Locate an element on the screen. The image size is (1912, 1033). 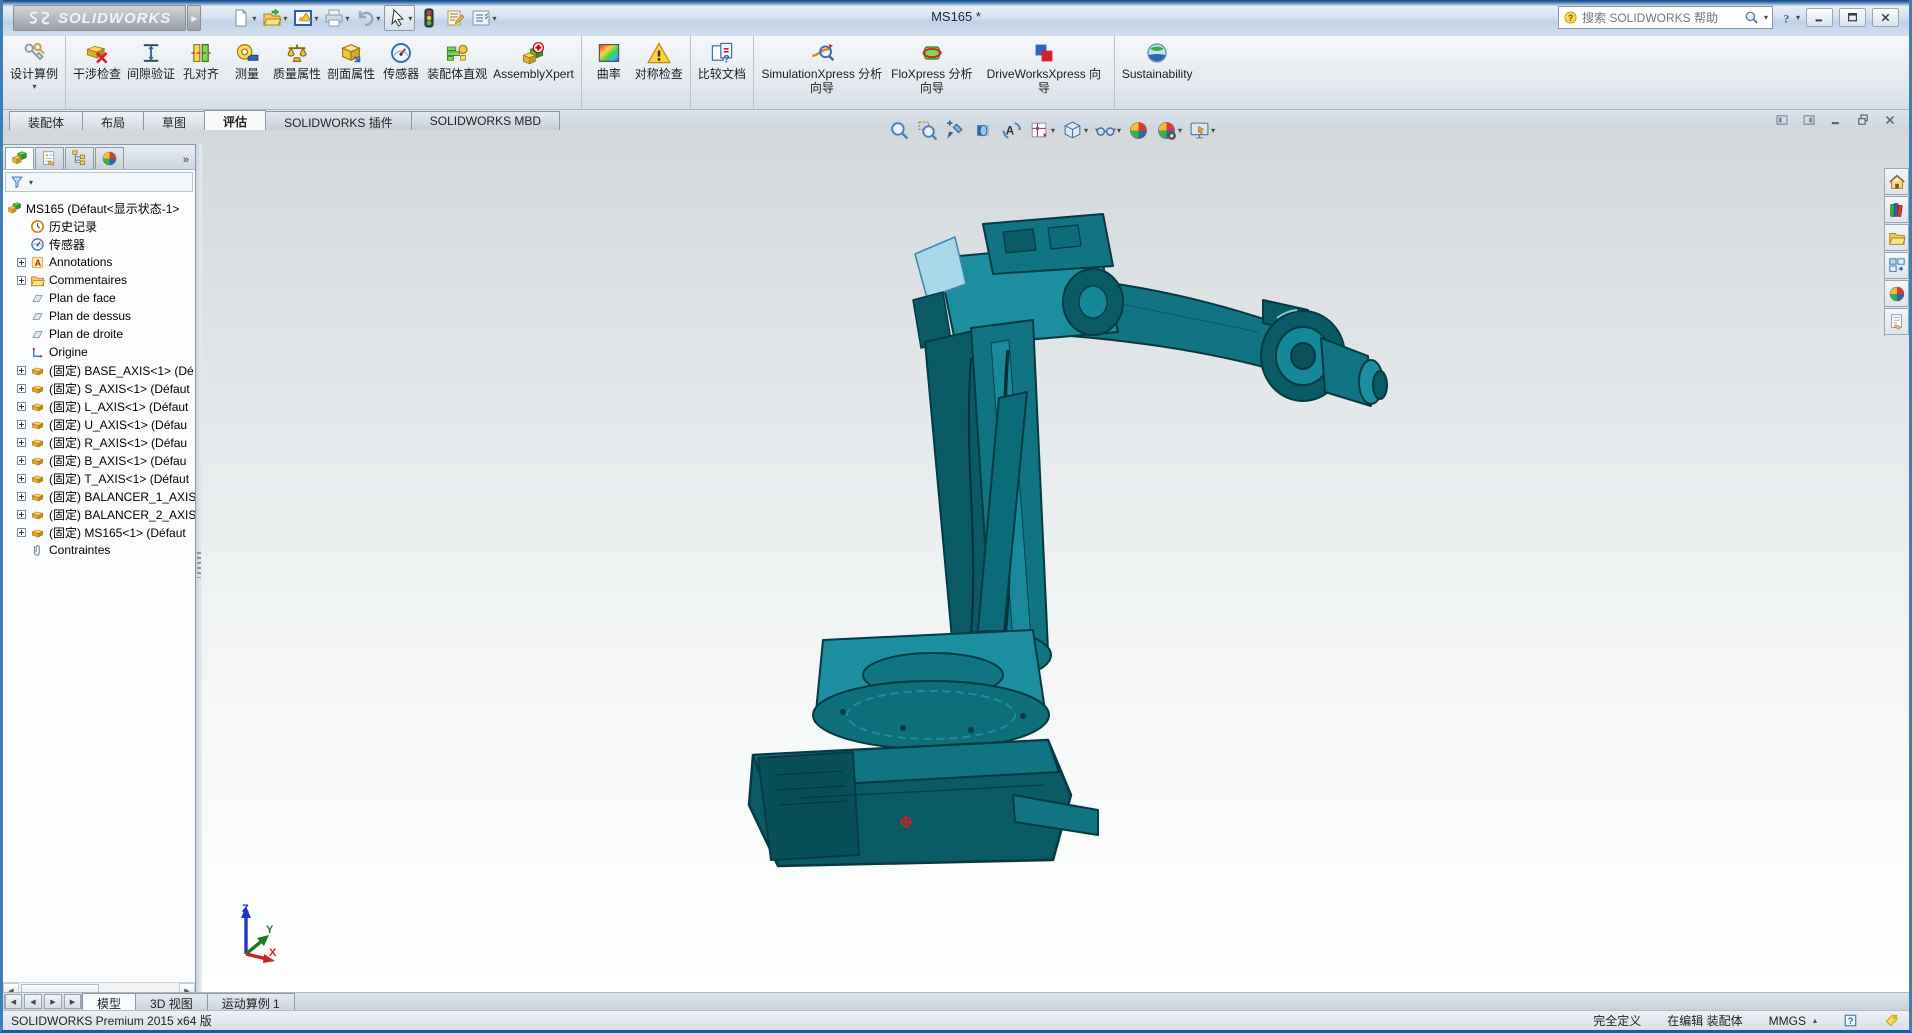
tree-item-u-axis: (固定) U_AXIS<1> (Défau is located at coordinates (99, 424).